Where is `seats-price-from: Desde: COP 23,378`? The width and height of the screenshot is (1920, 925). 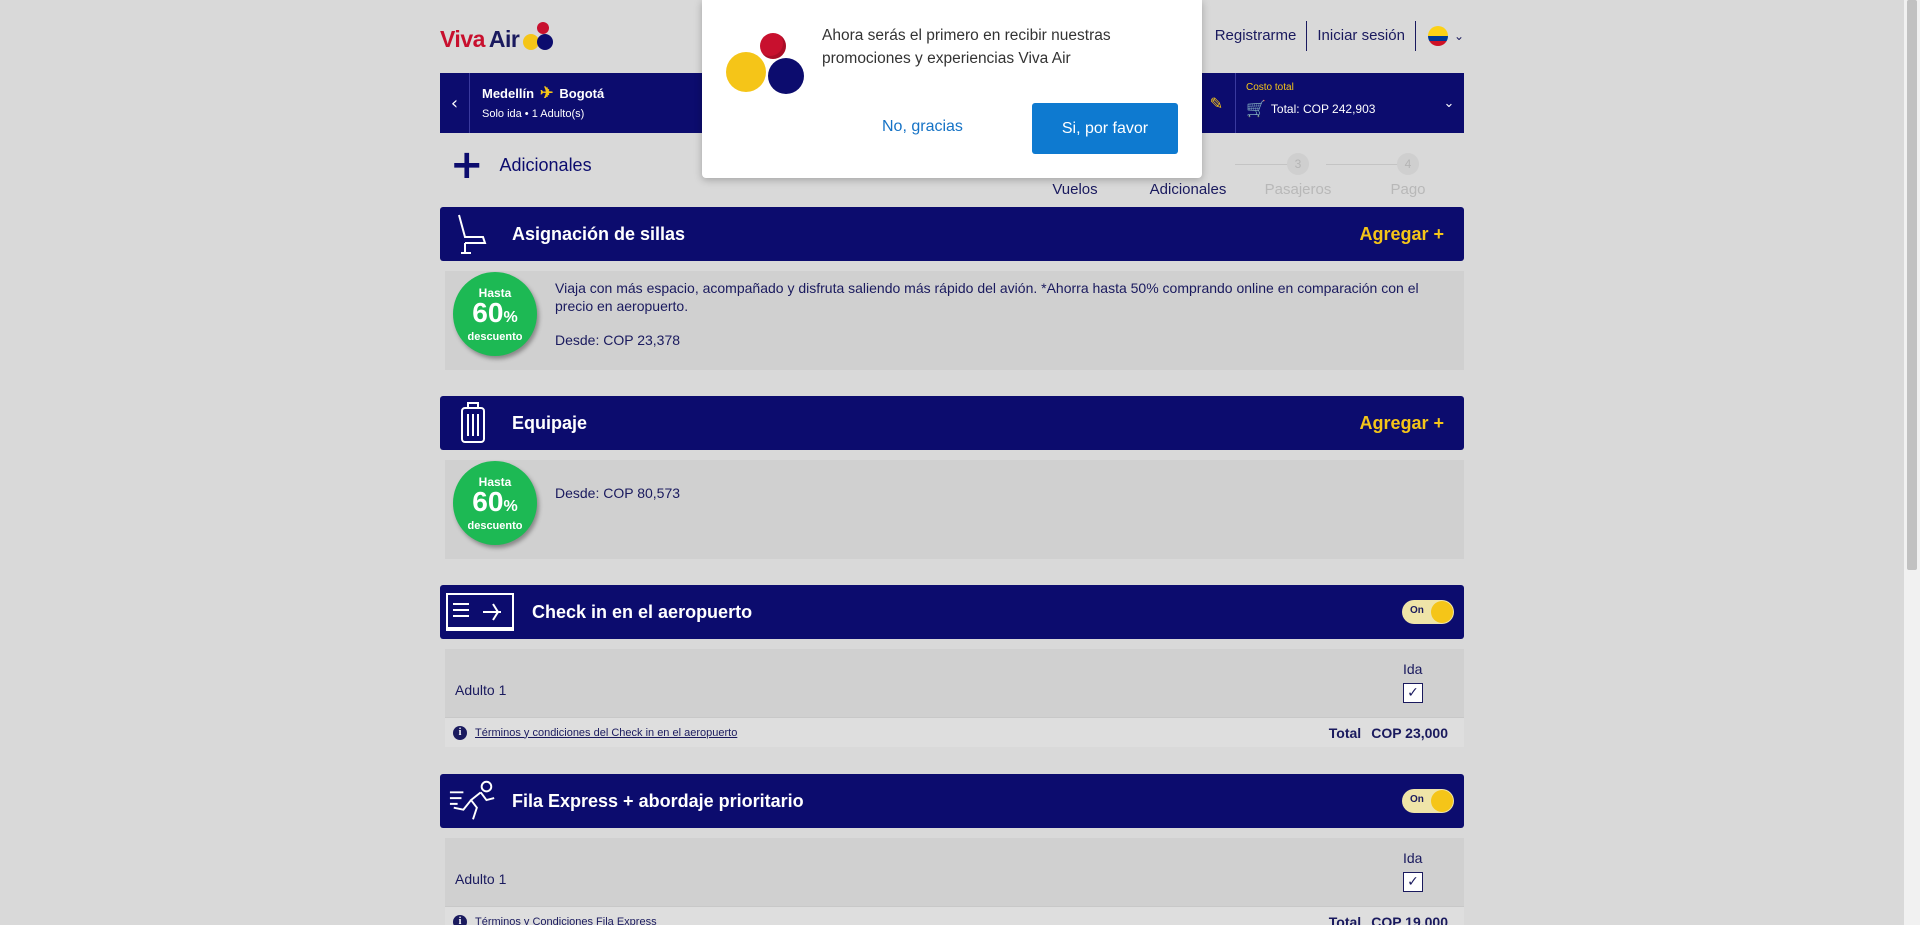 seats-price-from: Desde: COP 23,378 is located at coordinates (618, 340).